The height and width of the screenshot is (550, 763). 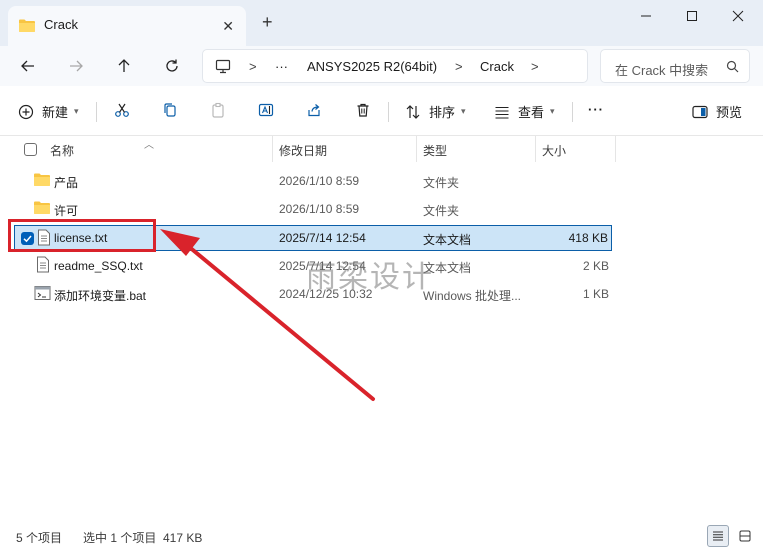 I want to click on selection-info: 选中 1 个项目 417 KB, so click(x=143, y=538).